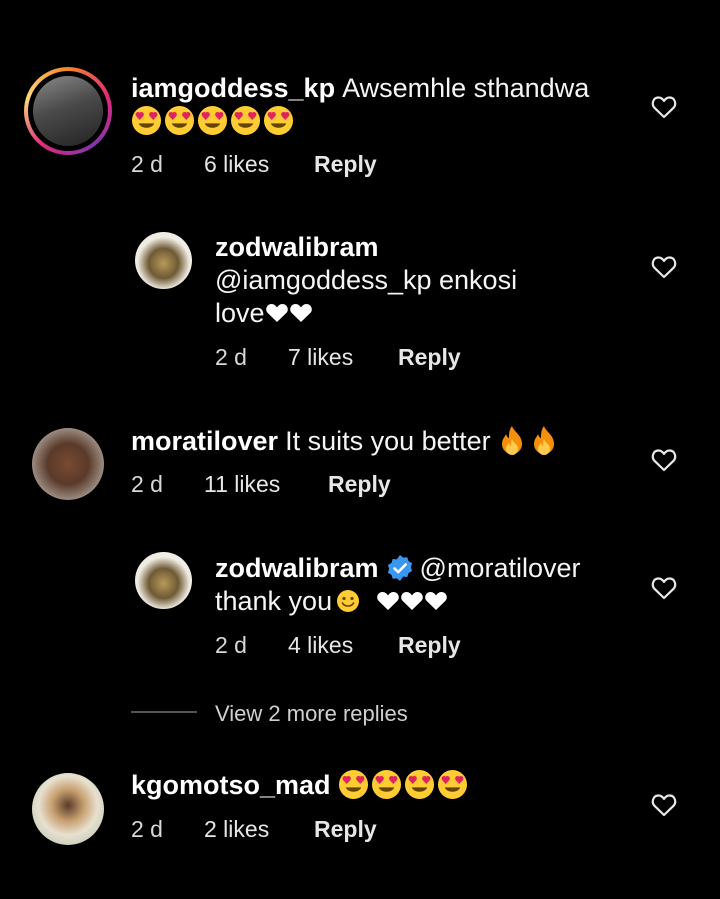 Image resolution: width=720 pixels, height=899 pixels. I want to click on comment-text: moratilover It suits you better, so click(381, 441).